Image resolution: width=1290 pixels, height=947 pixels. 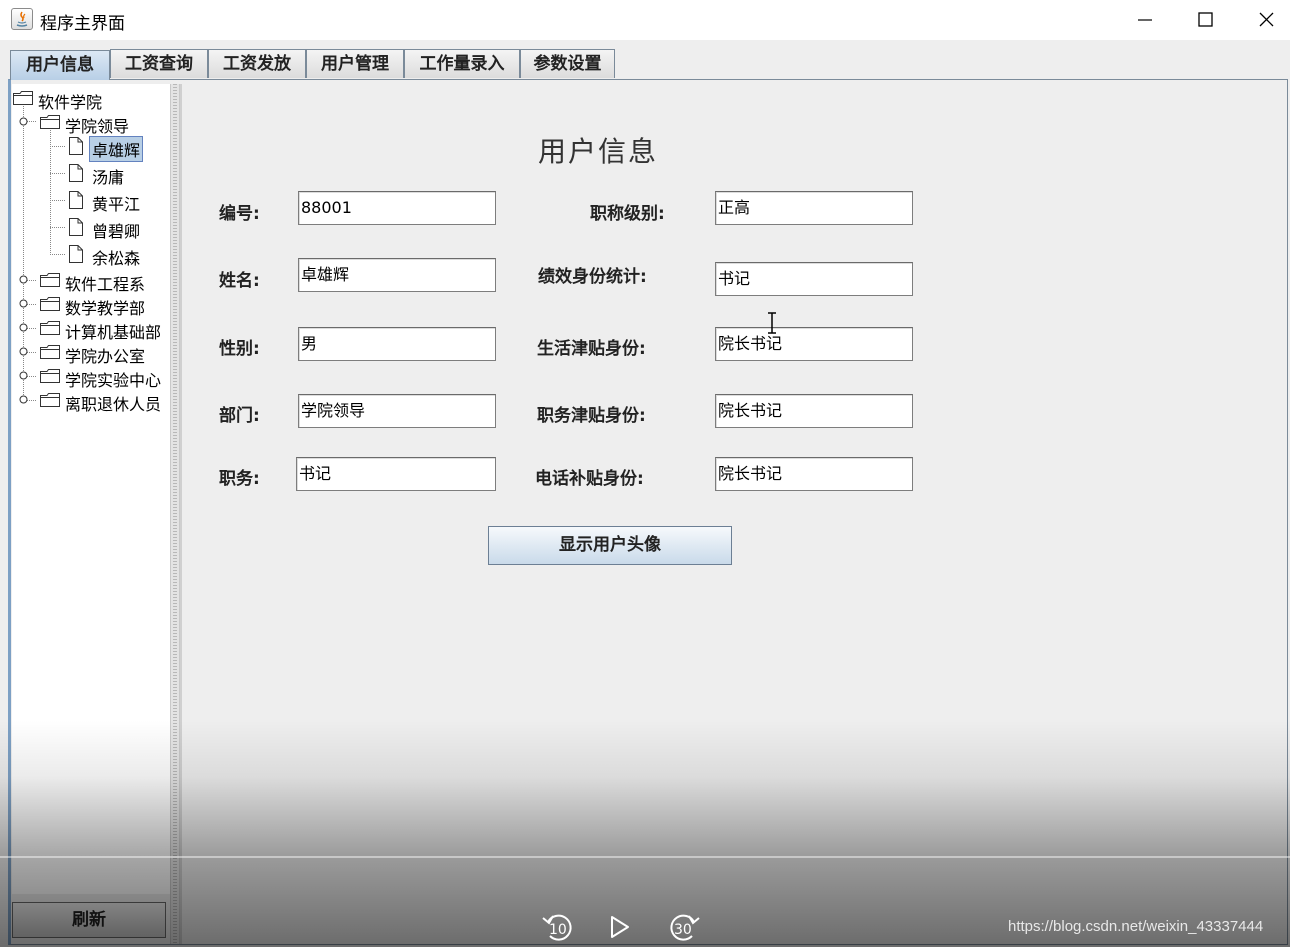 I want to click on watermark-url: https://blog.csdn.net/weixin_43337444, so click(x=1136, y=926).